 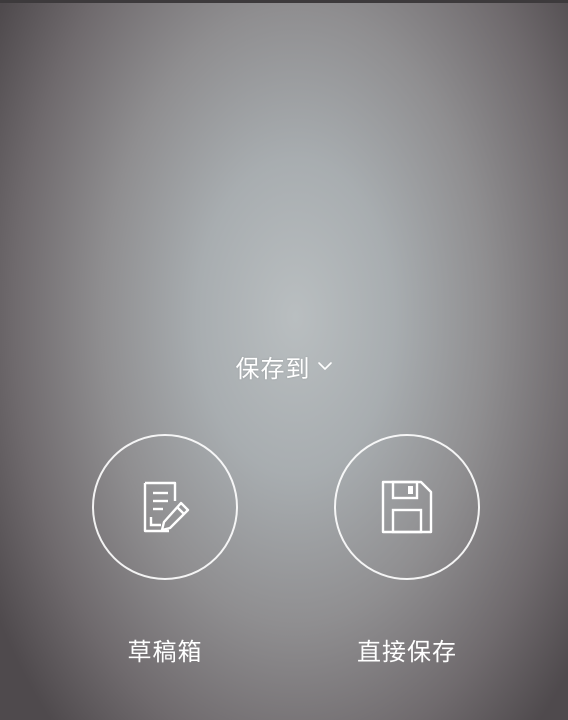 What do you see at coordinates (284, 1) in the screenshot?
I see `top-edge` at bounding box center [284, 1].